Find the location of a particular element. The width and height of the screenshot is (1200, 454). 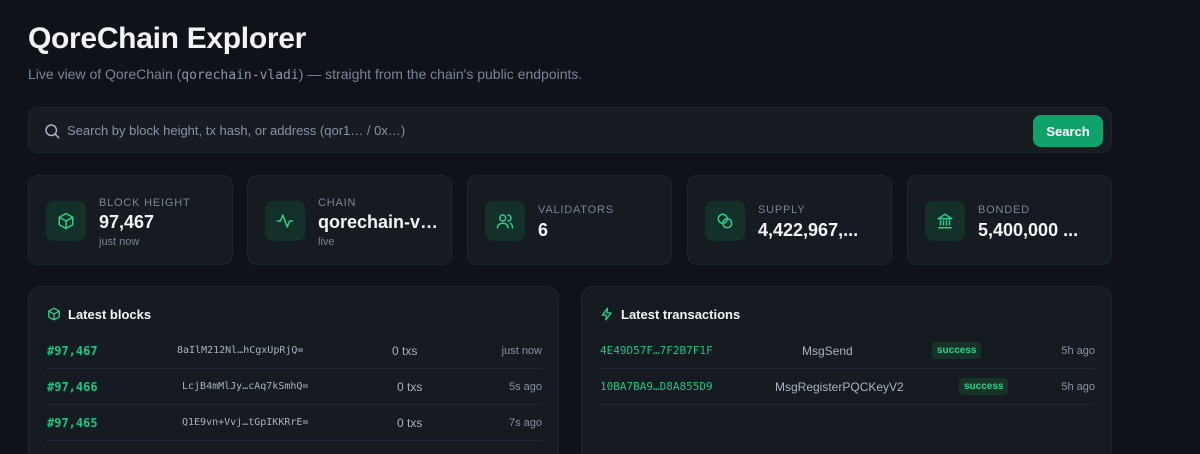

stat-card-block-height: Block height 97,467 just now is located at coordinates (130, 220).